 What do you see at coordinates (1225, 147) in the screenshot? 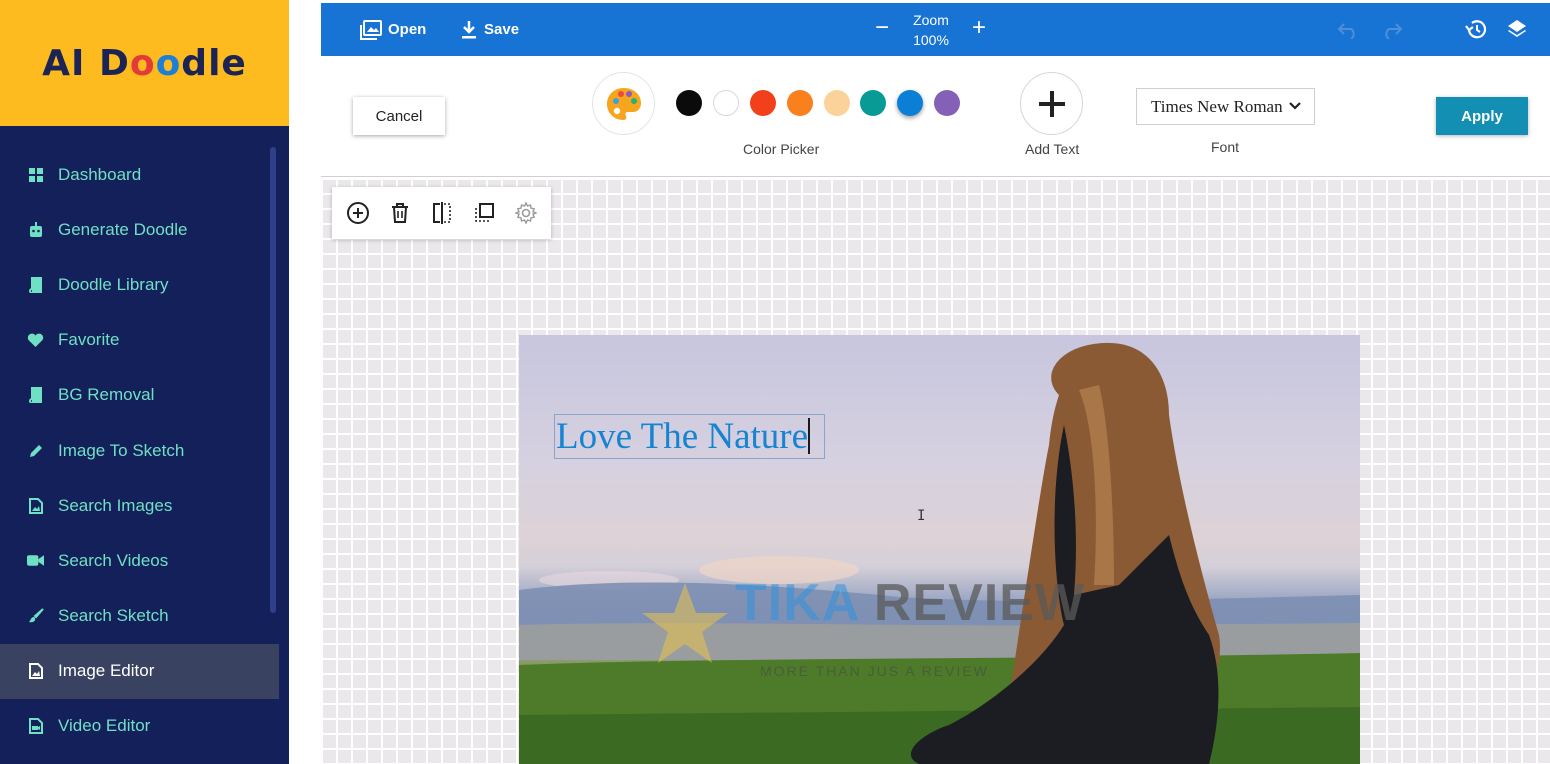
I see `font-label: Font` at bounding box center [1225, 147].